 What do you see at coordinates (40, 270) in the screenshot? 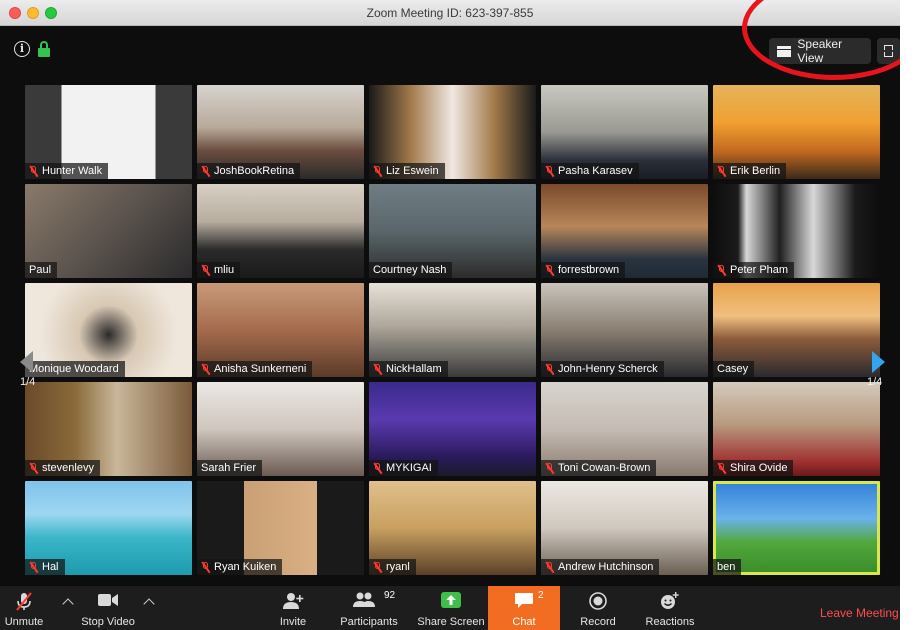
I see `participant-name: Paul` at bounding box center [40, 270].